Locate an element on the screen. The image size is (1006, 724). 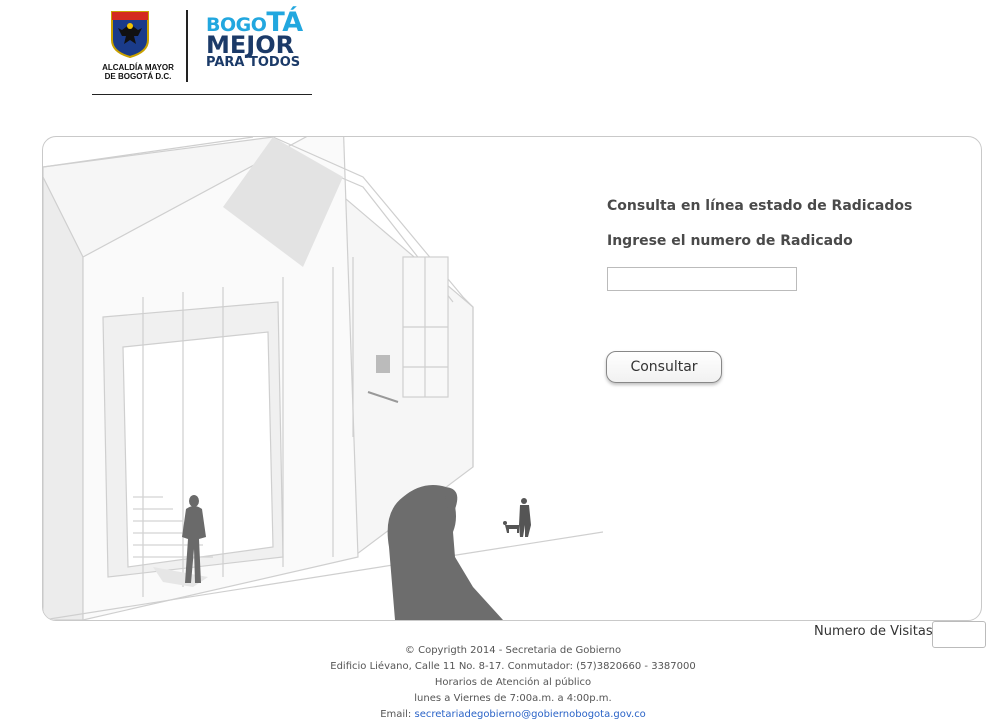
radicado-label: Ingrese el numero de Radicado is located at coordinates (730, 241).